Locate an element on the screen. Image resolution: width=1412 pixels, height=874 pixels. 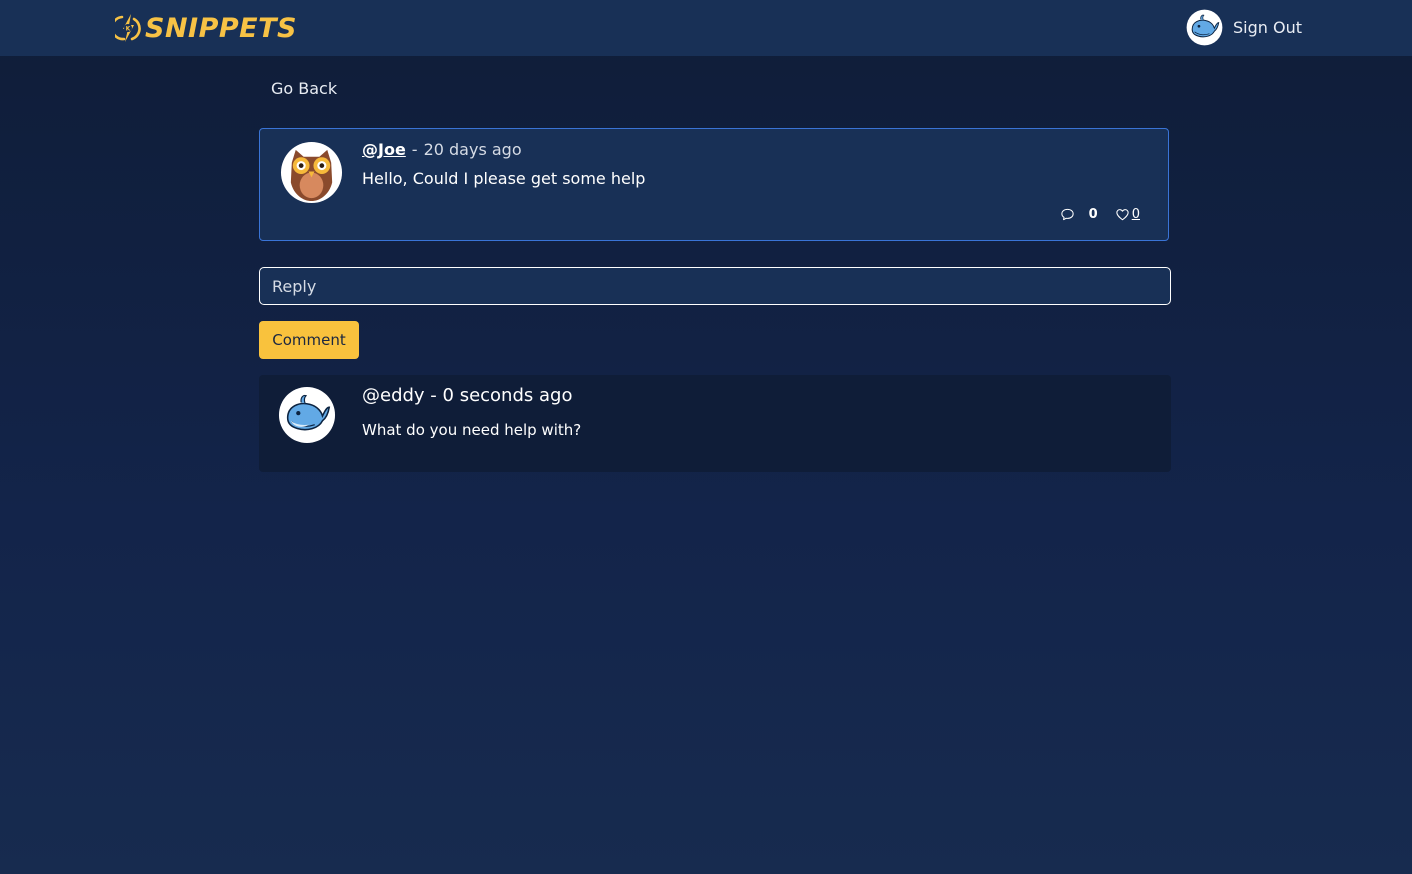
post-meta: @Joe -20 days ago is located at coordinates (442, 149).